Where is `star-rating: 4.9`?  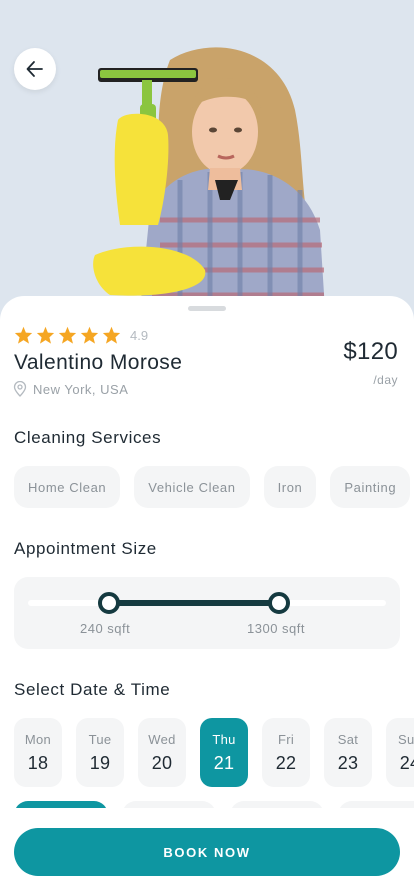 star-rating: 4.9 is located at coordinates (81, 335).